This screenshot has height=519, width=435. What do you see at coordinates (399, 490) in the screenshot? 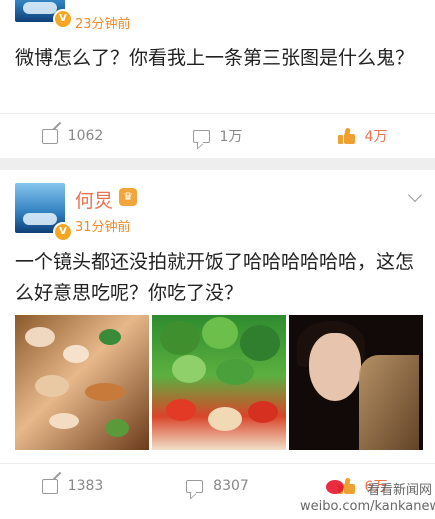
I see `watermark-source: 看看新闻网` at bounding box center [399, 490].